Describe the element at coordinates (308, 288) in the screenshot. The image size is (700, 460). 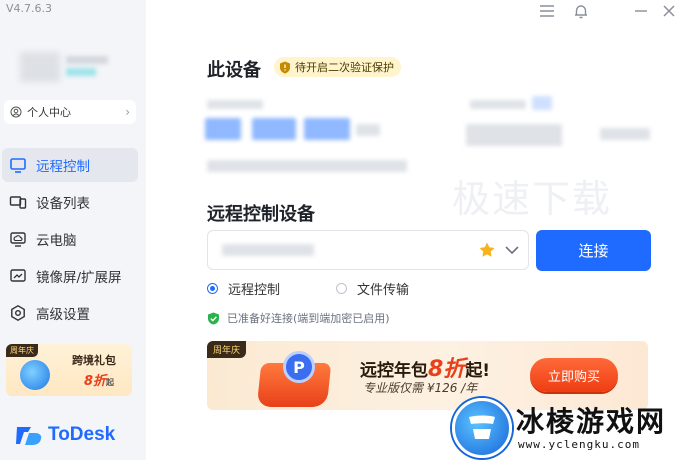
I see `mode-selector: 远程控制 文件传输` at that location.